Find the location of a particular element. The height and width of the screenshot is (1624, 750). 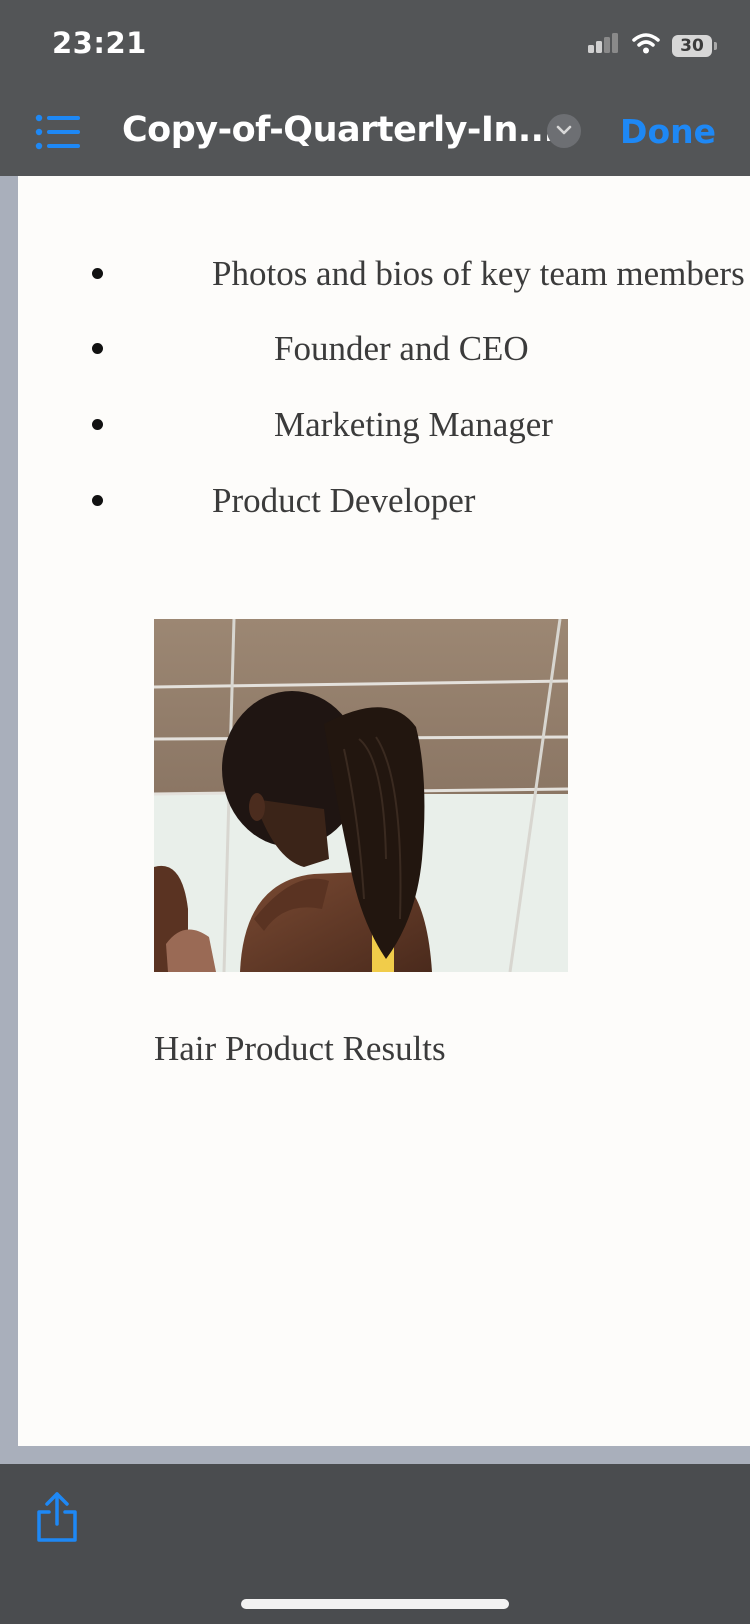

hair-result-photo is located at coordinates (361, 795).